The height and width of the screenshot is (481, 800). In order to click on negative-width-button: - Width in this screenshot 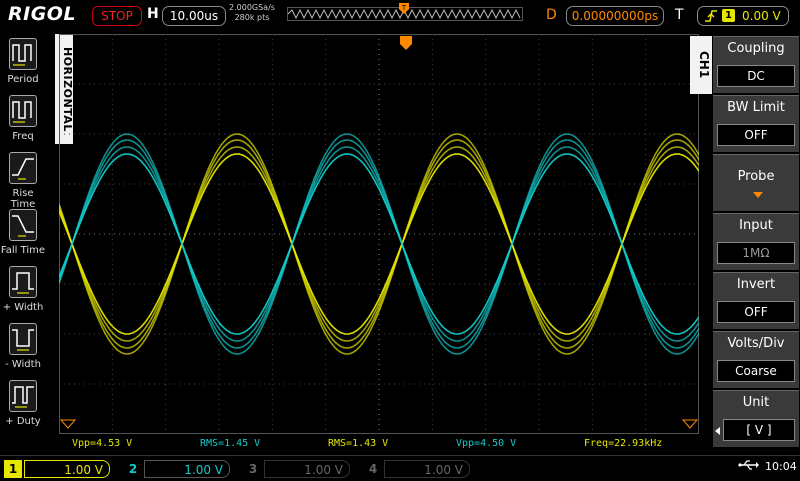, I will do `click(28, 347)`.